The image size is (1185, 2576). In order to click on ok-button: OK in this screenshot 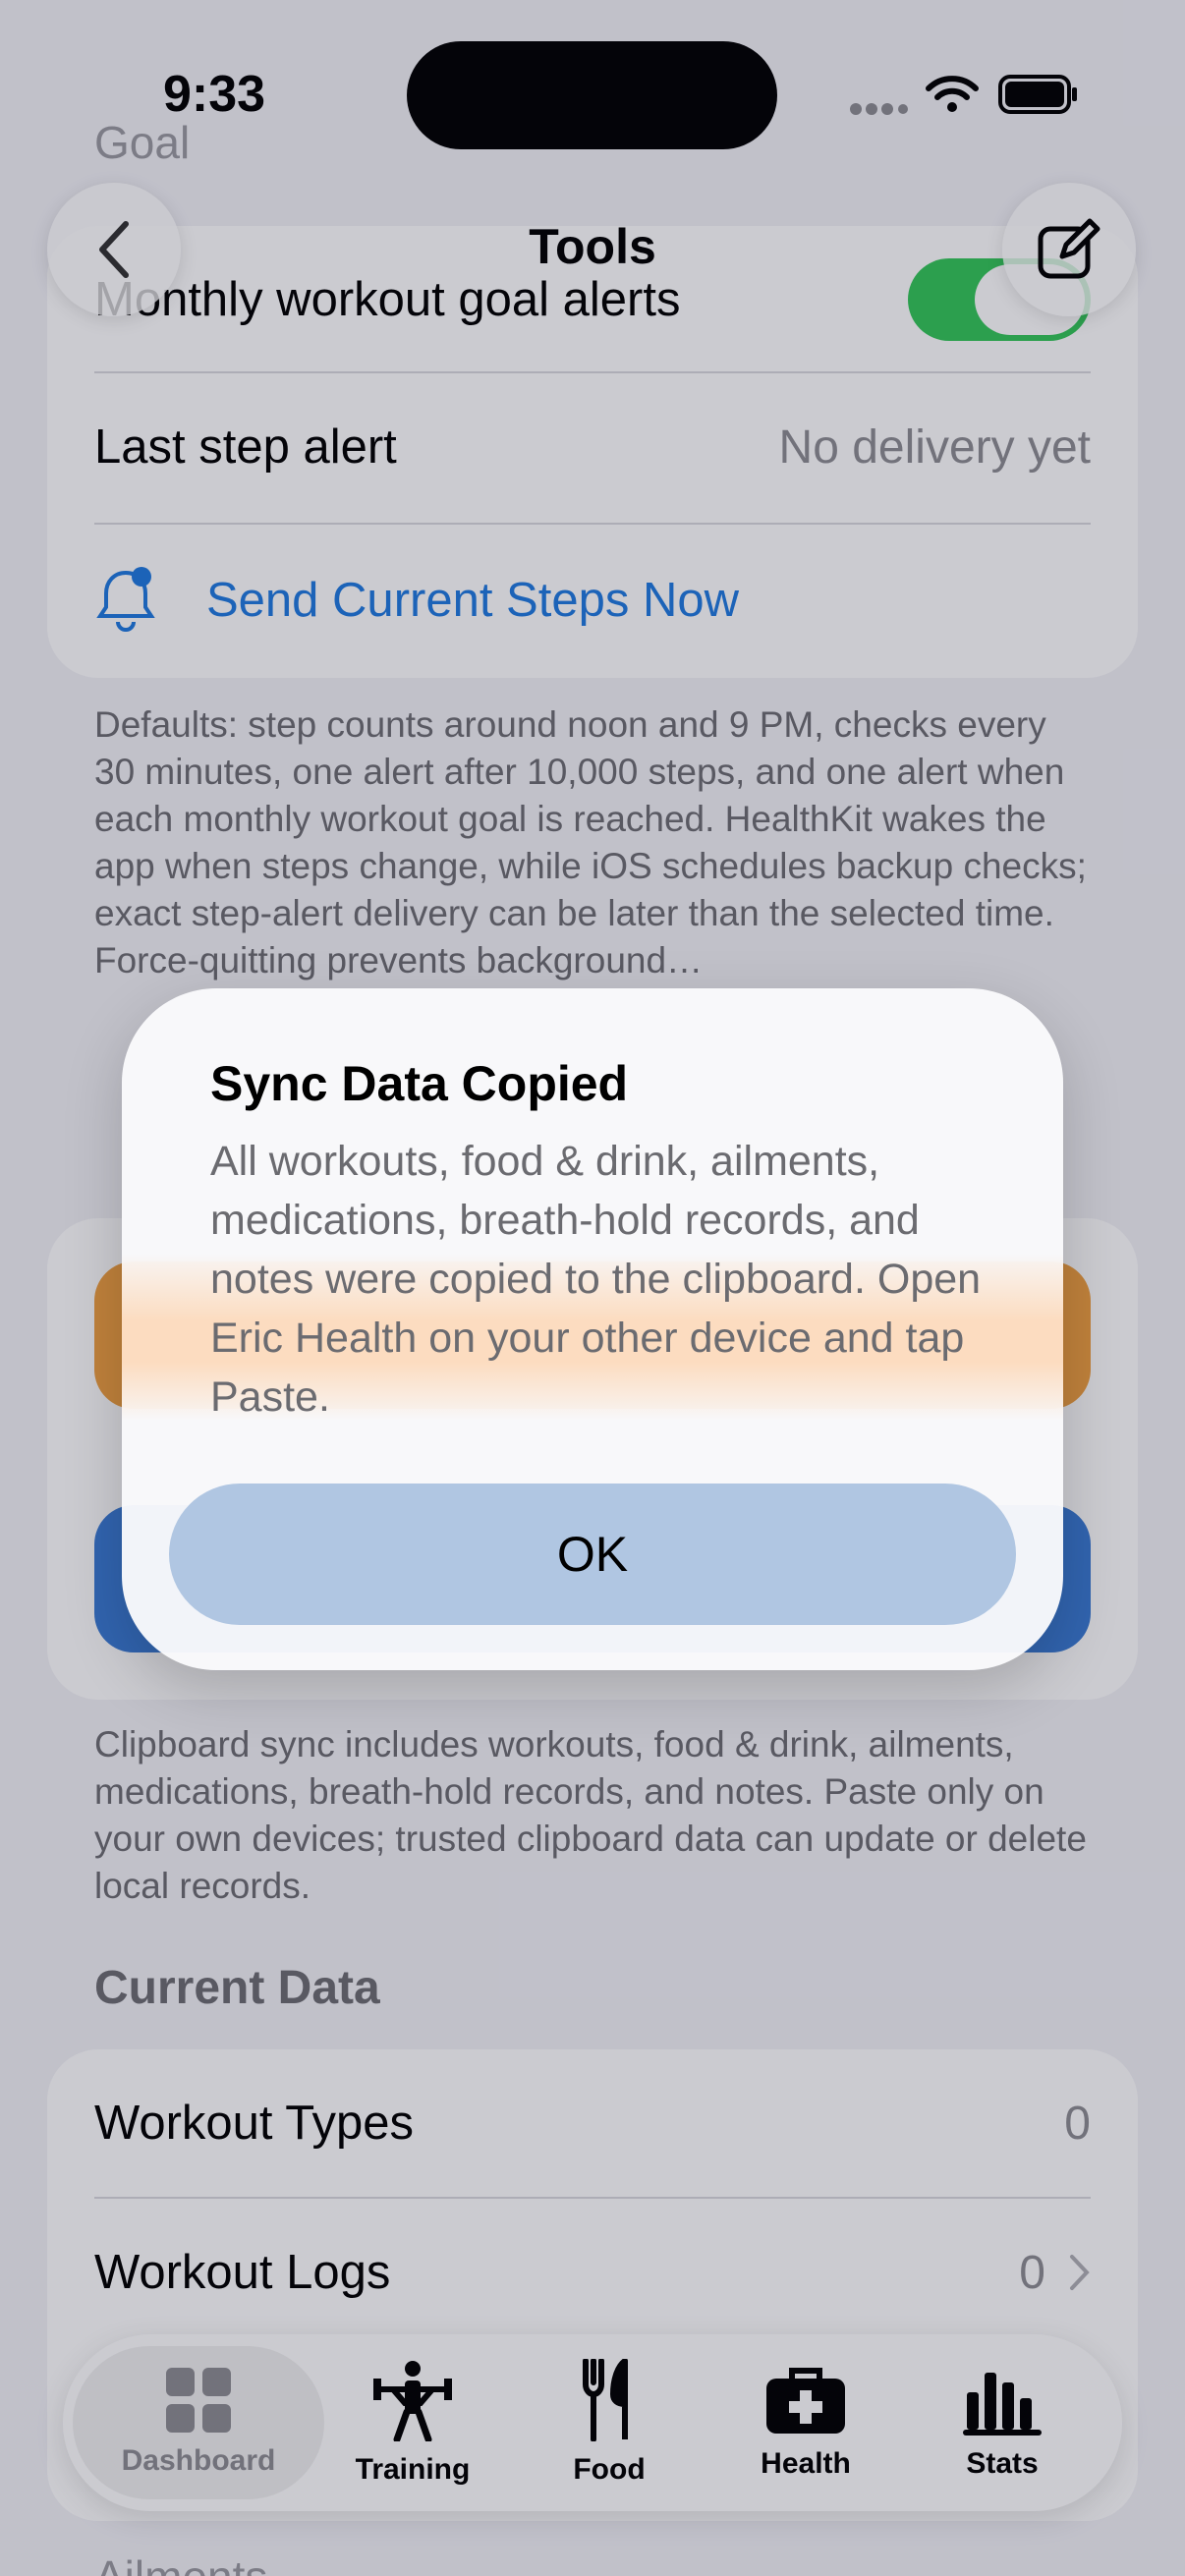, I will do `click(592, 1554)`.